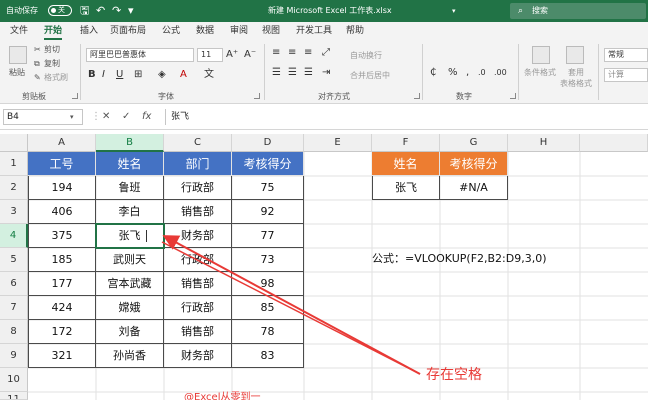 Image resolution: width=648 pixels, height=400 pixels. Describe the element at coordinates (540, 10) in the screenshot. I see `search-label: 搜索` at that location.